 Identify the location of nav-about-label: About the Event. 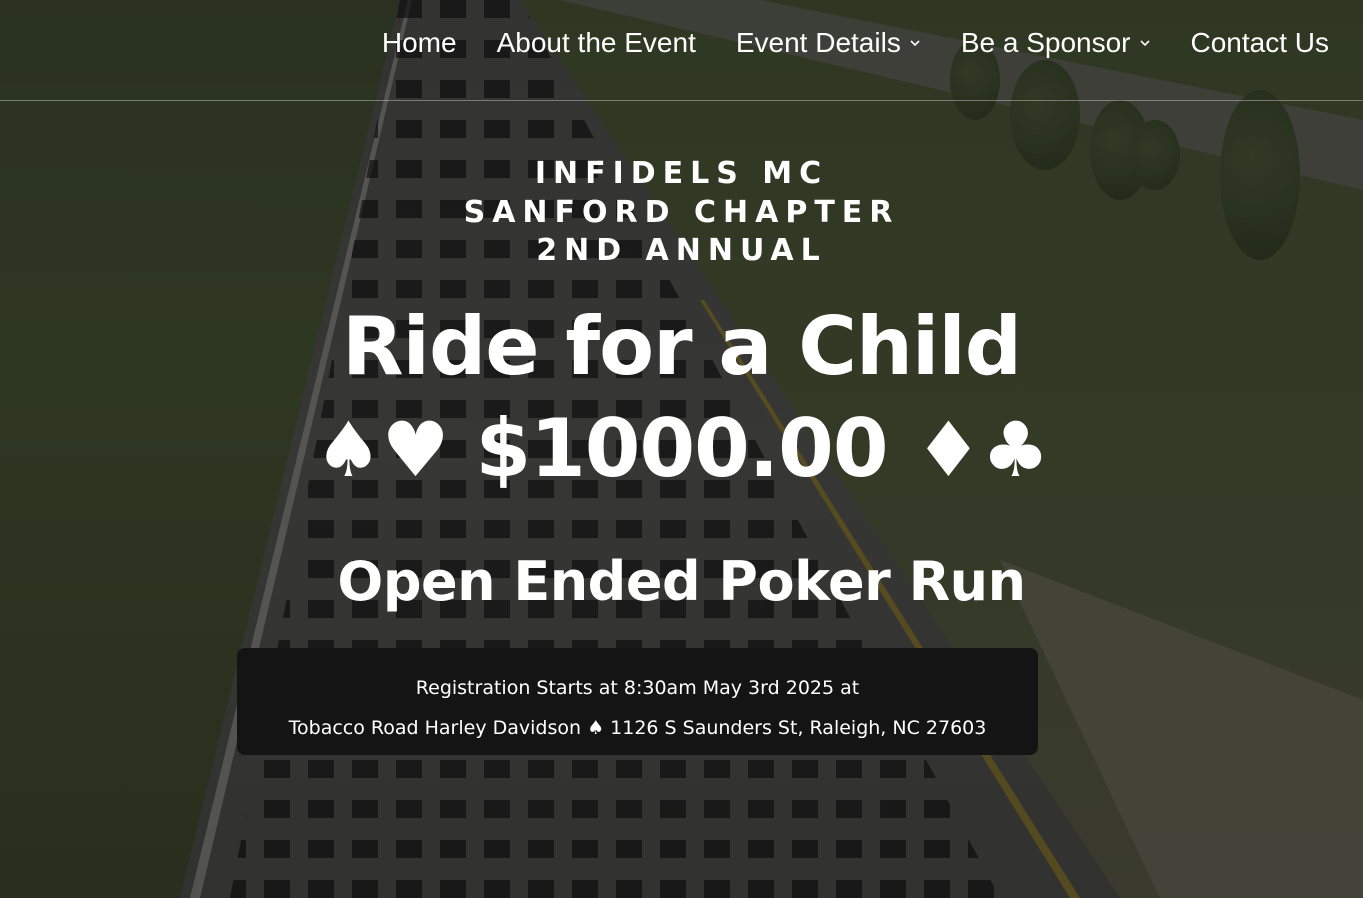
(596, 42).